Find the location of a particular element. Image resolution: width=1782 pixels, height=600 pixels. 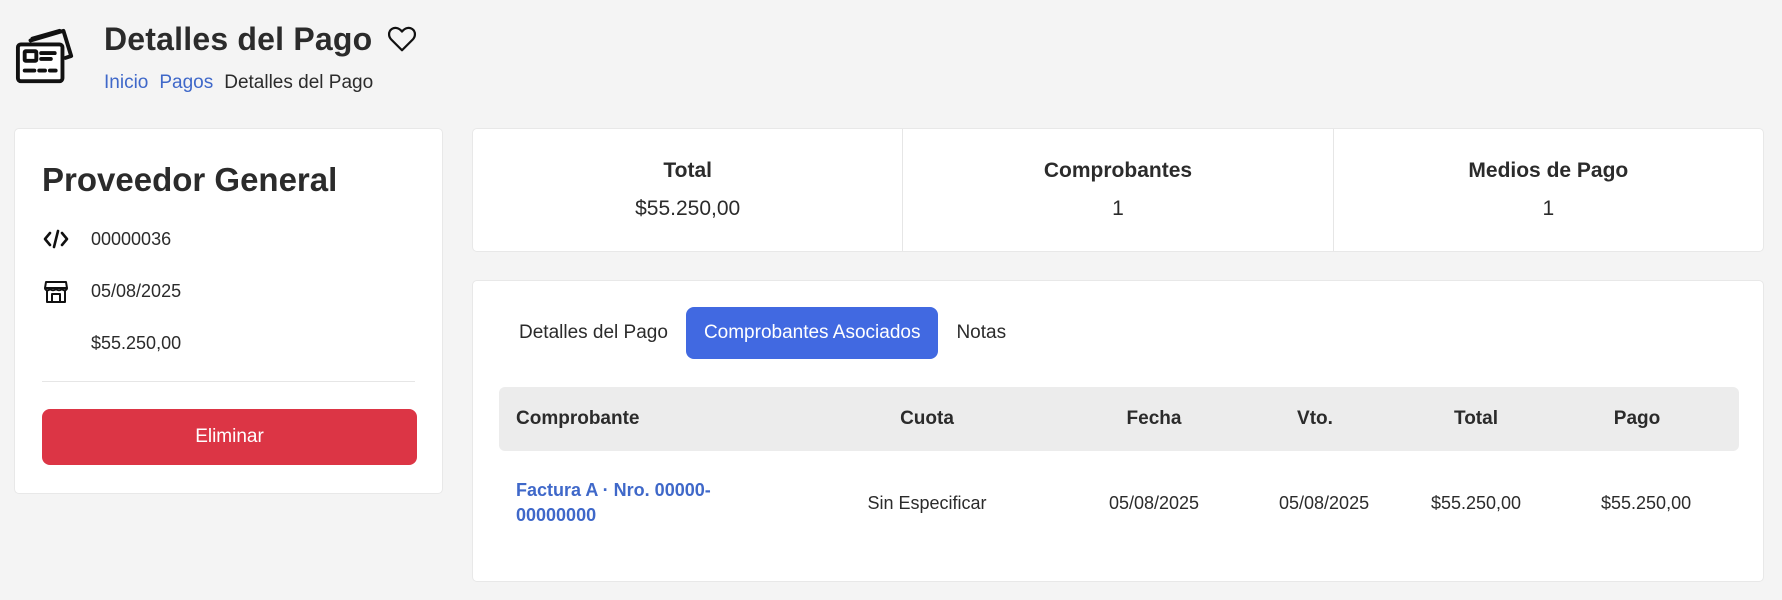

table-header: Comprobante Cuota Fecha Vto. Total Pago is located at coordinates (1119, 419).